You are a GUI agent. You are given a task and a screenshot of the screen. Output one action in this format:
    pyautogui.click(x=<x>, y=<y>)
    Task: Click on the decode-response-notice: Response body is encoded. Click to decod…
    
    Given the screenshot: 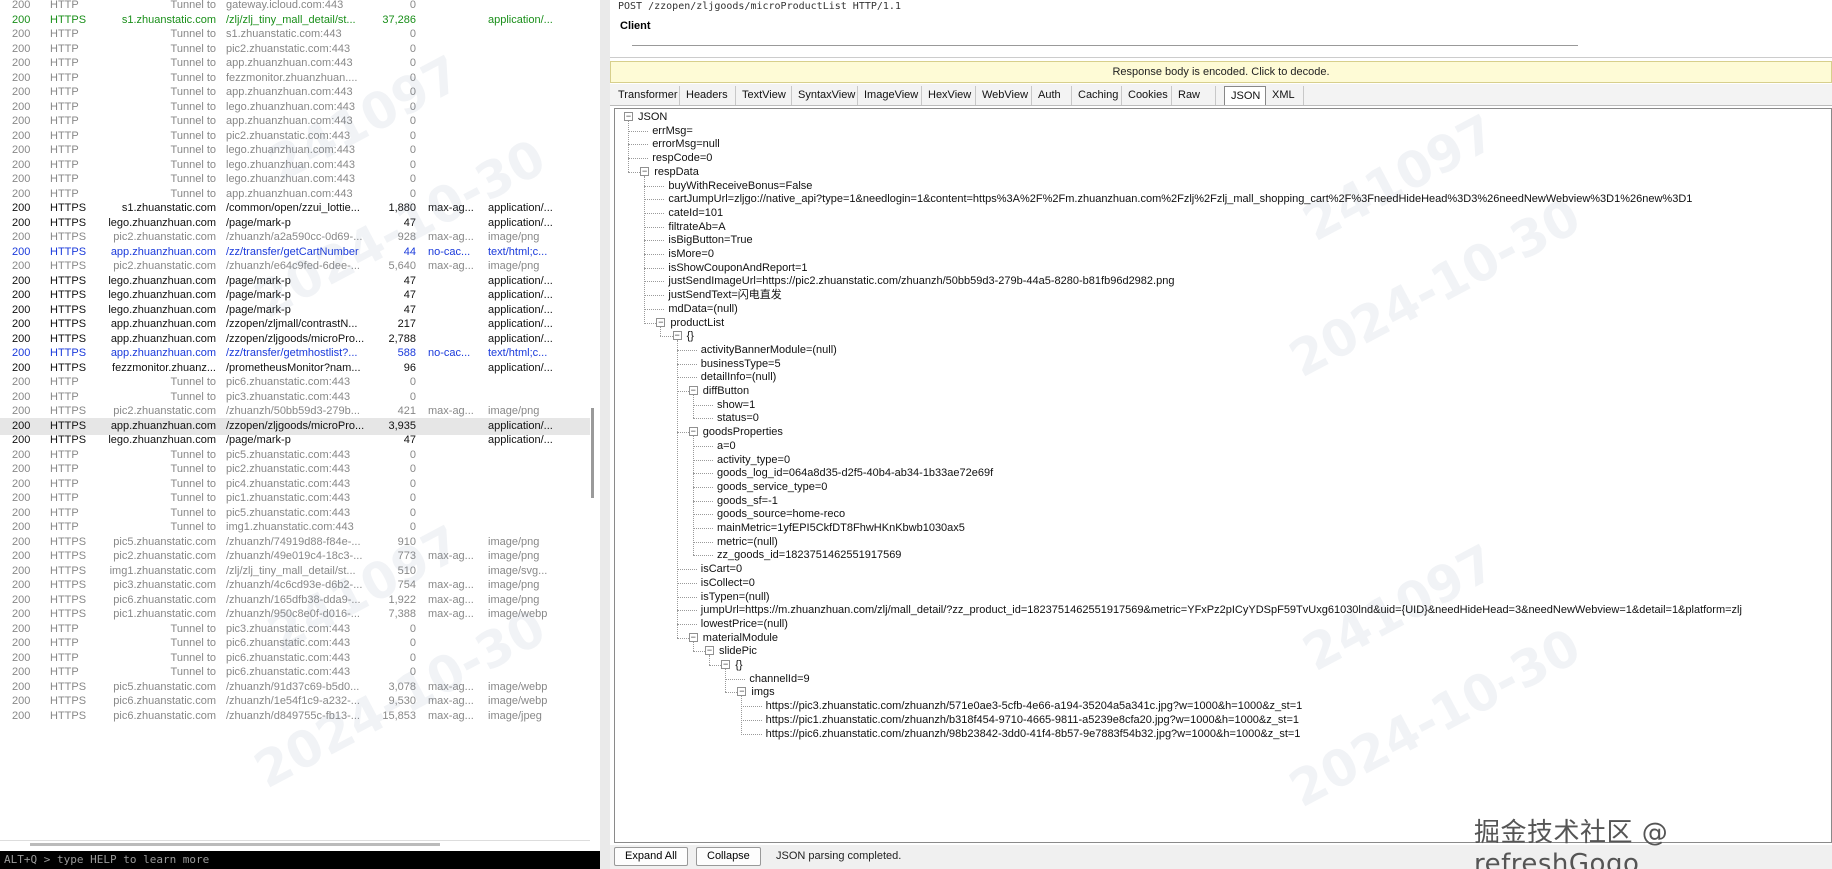 What is the action you would take?
    pyautogui.click(x=1221, y=72)
    